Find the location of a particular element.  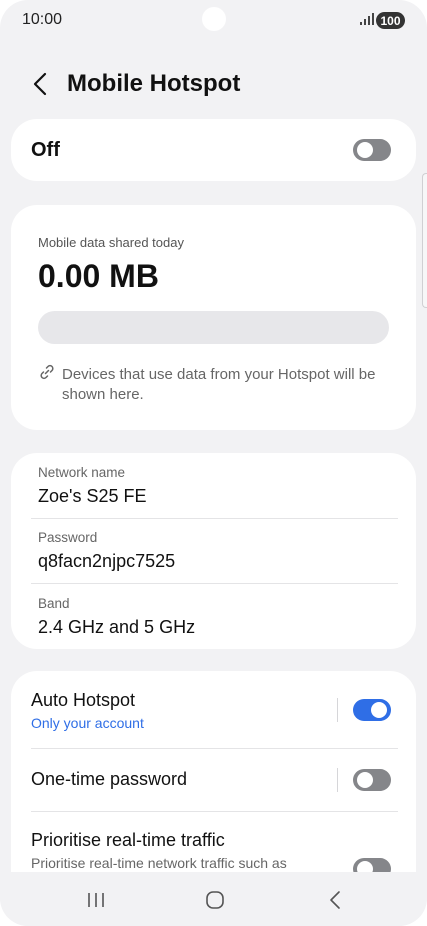

front-camera is located at coordinates (214, 19).